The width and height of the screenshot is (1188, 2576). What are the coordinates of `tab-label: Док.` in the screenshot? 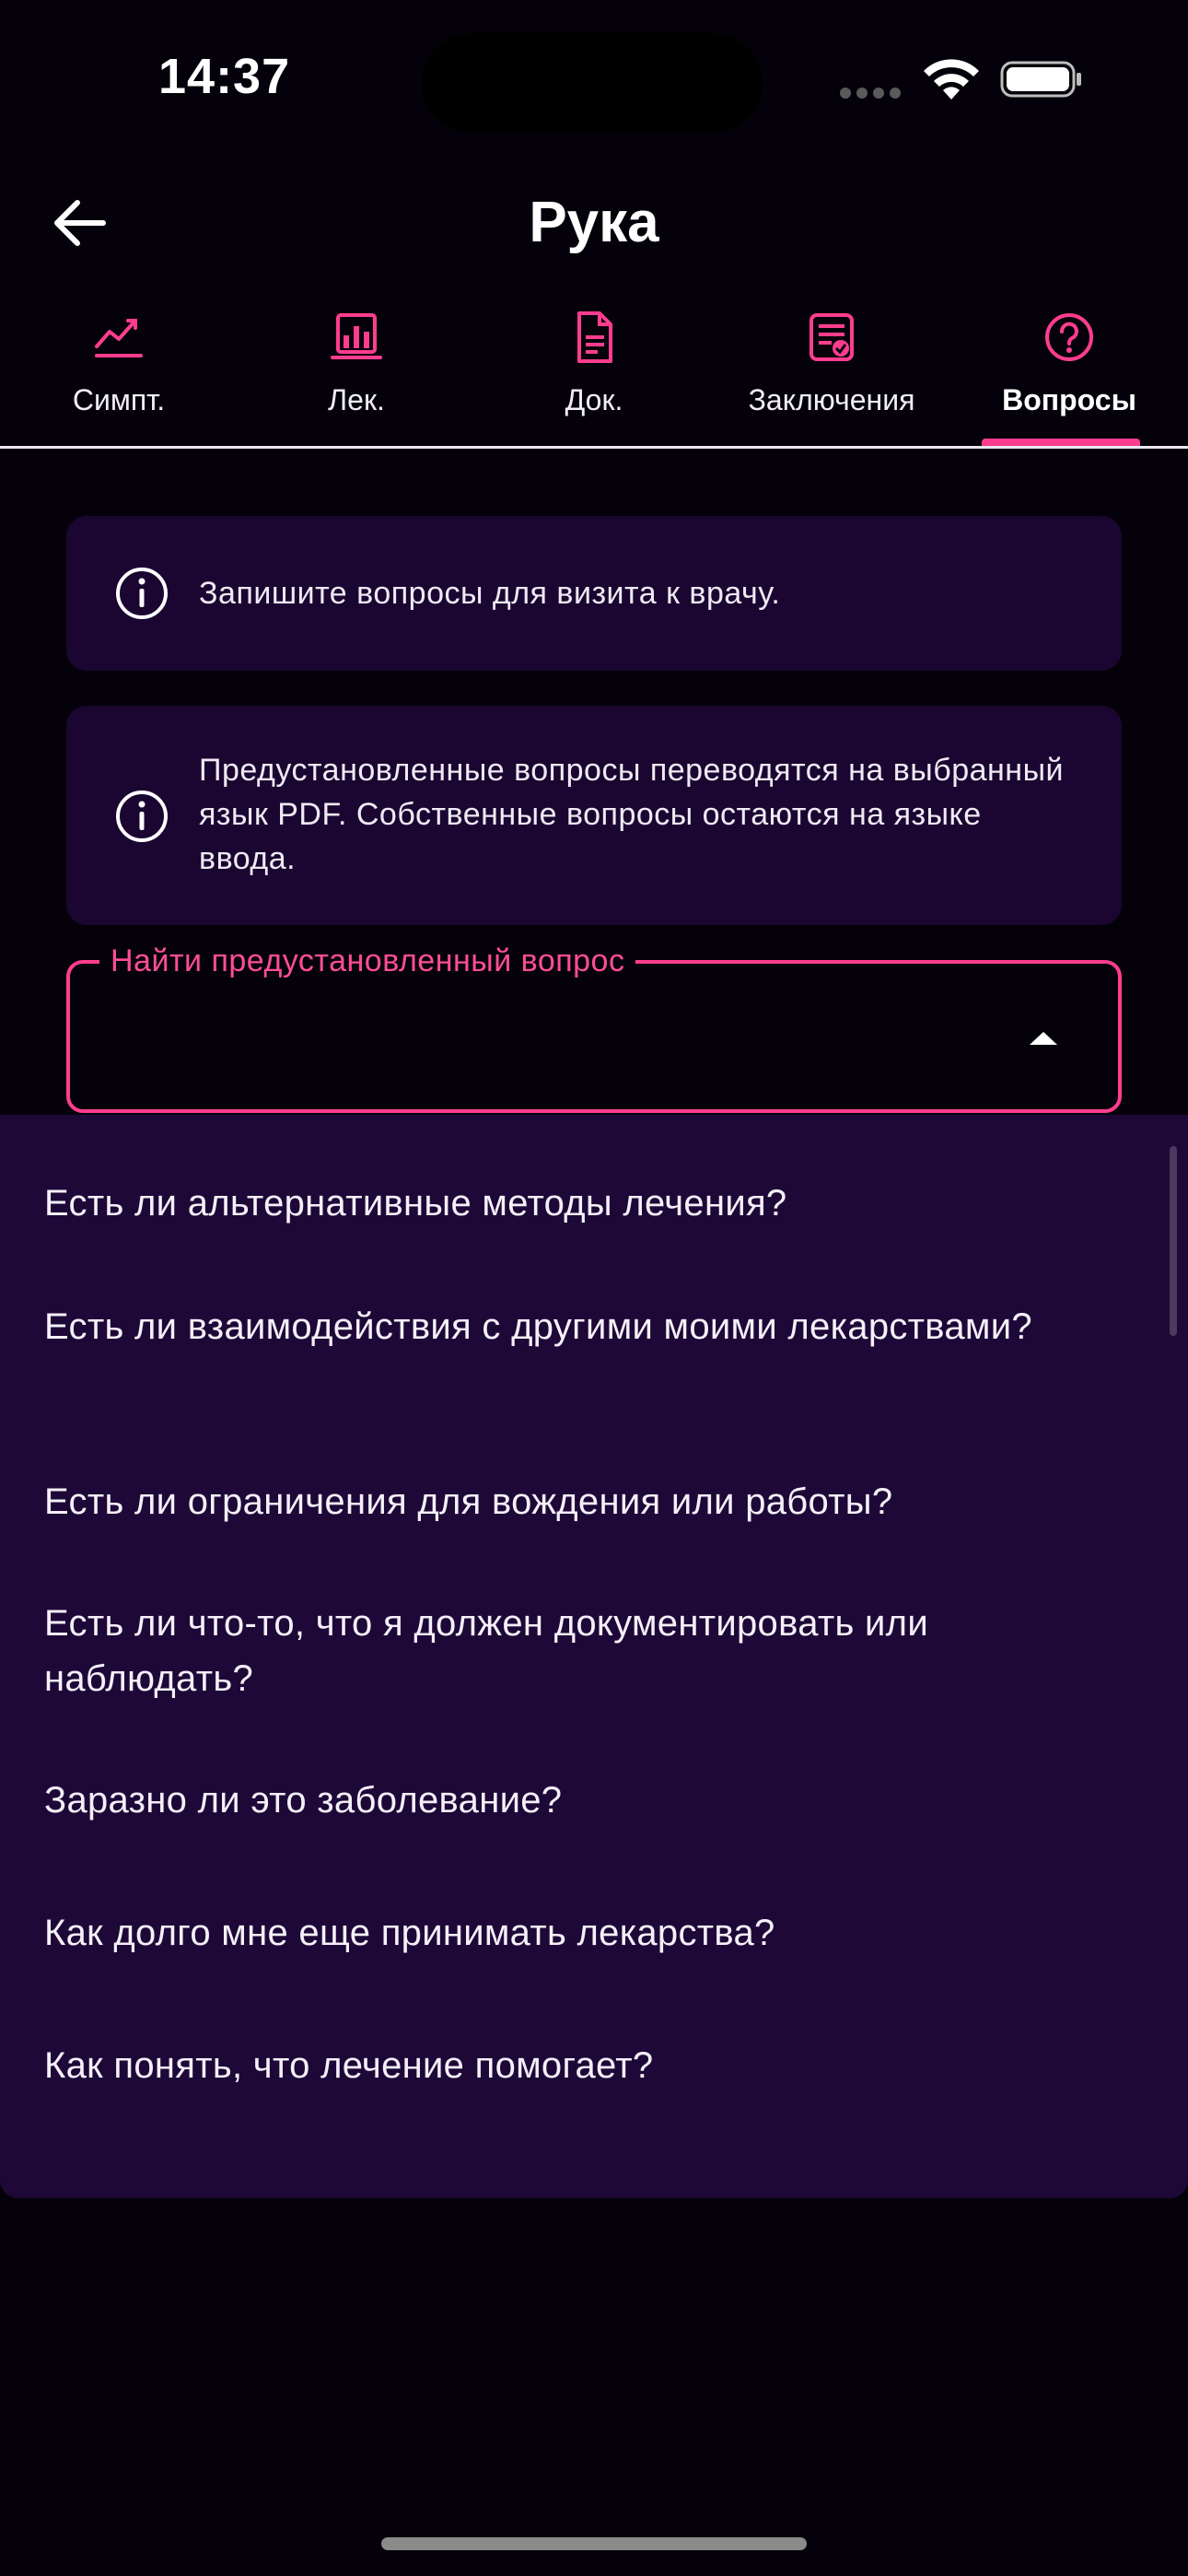 It's located at (594, 399).